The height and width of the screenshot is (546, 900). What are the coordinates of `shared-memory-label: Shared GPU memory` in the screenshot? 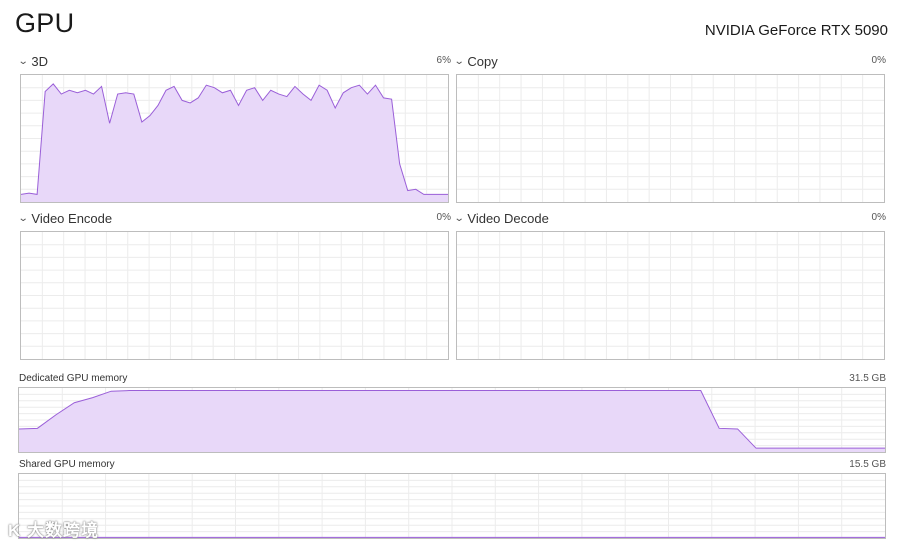 It's located at (67, 464).